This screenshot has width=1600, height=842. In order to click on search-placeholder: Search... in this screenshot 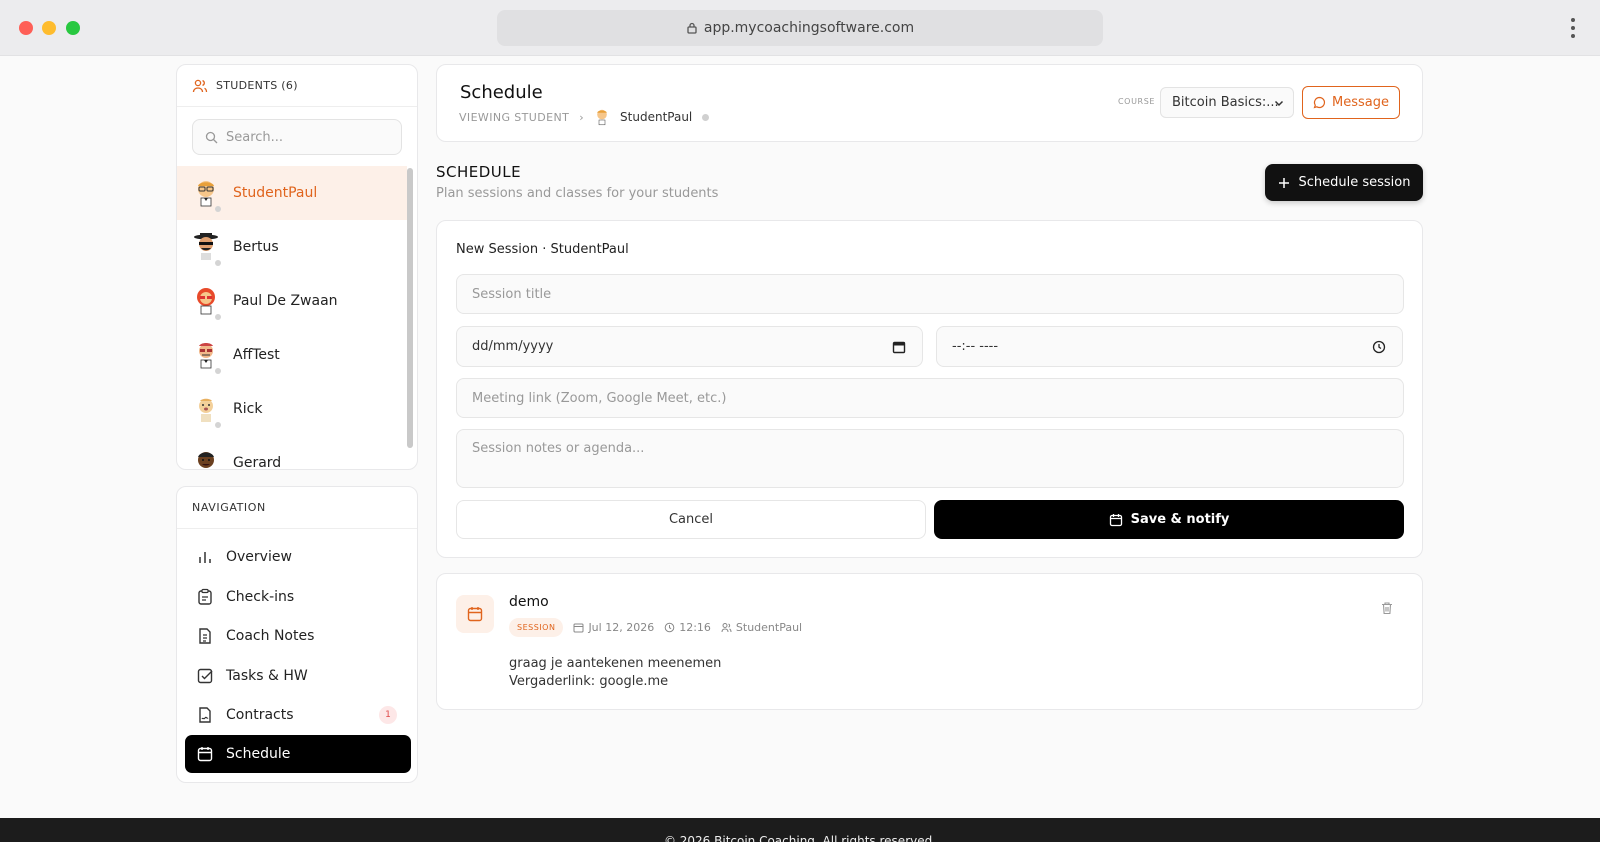, I will do `click(255, 137)`.